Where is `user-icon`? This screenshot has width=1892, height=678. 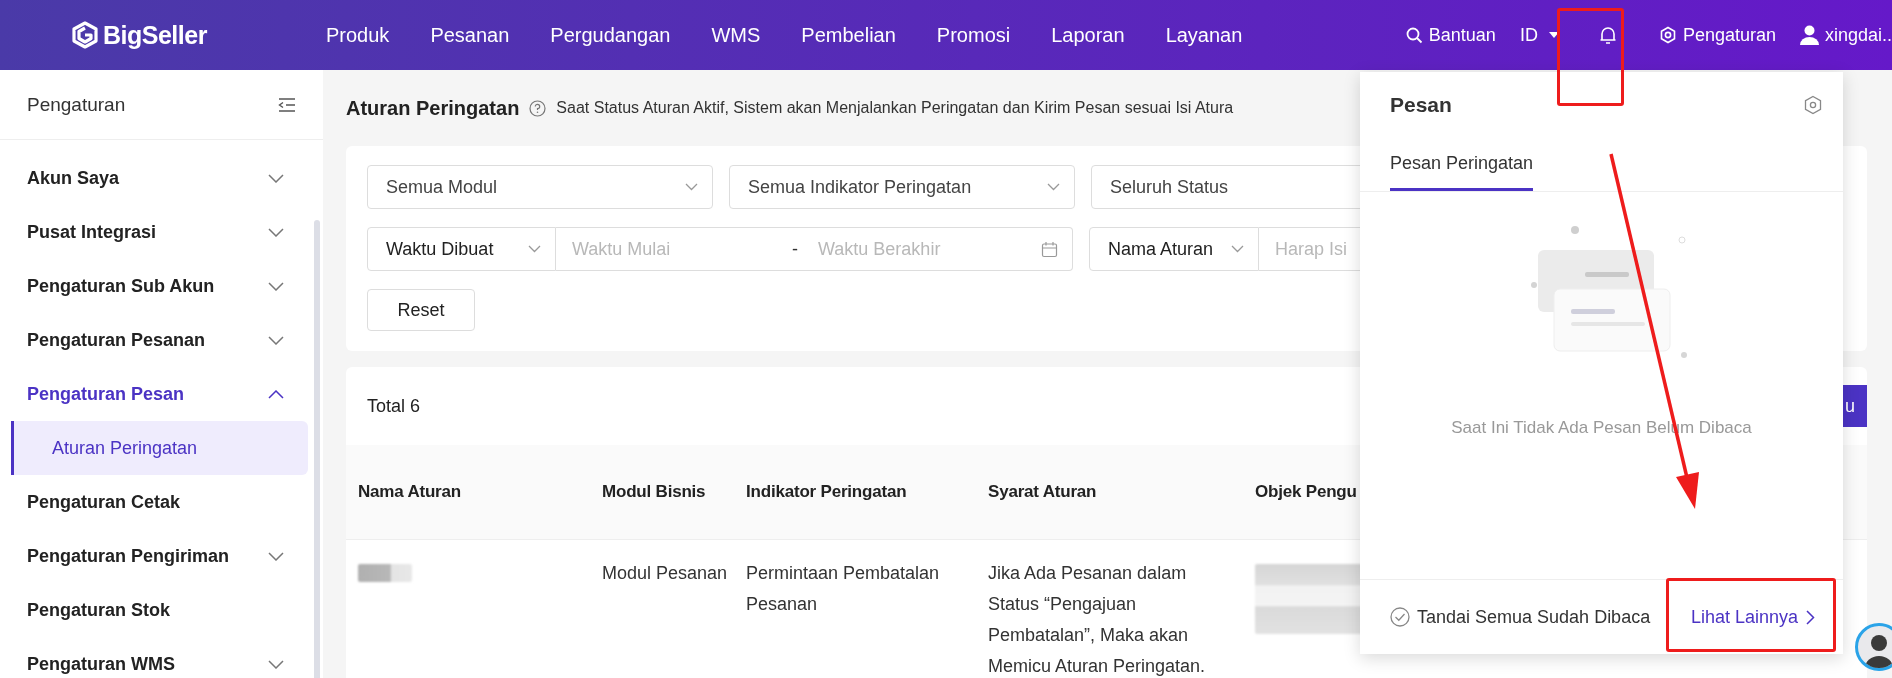 user-icon is located at coordinates (1809, 35).